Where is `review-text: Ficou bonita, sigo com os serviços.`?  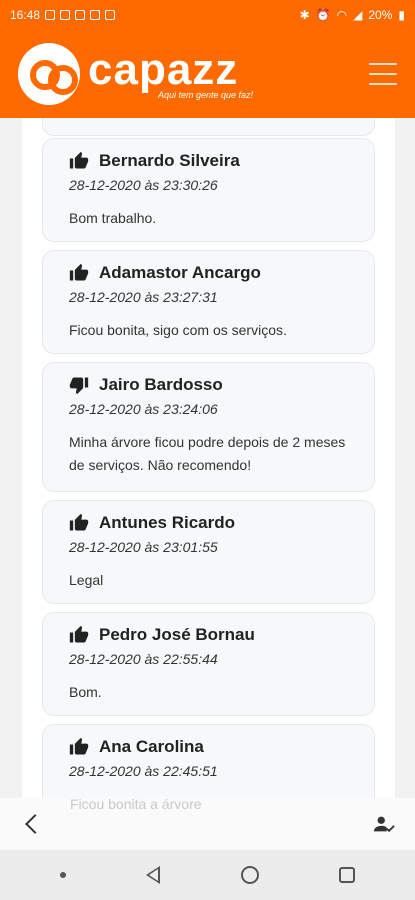
review-text: Ficou bonita, sigo com os serviços. is located at coordinates (178, 330).